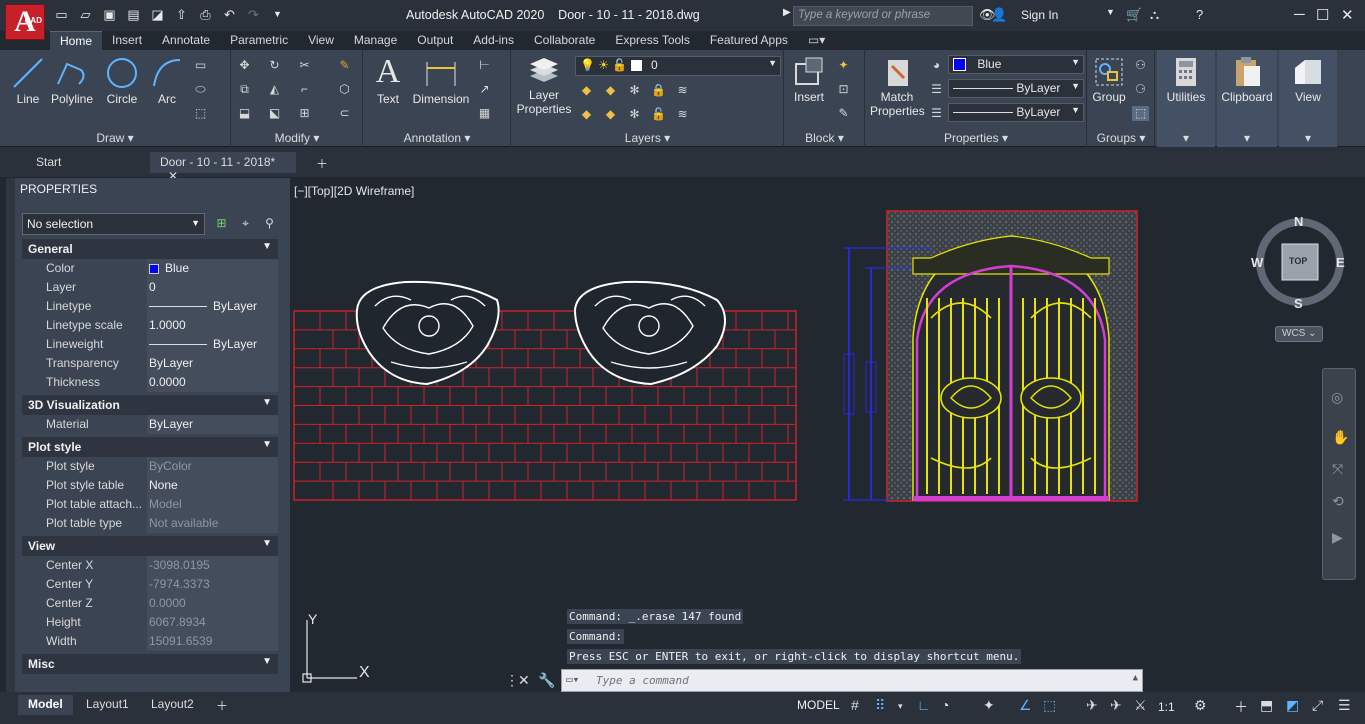  I want to click on view-panel: View ▾, so click(1308, 98).